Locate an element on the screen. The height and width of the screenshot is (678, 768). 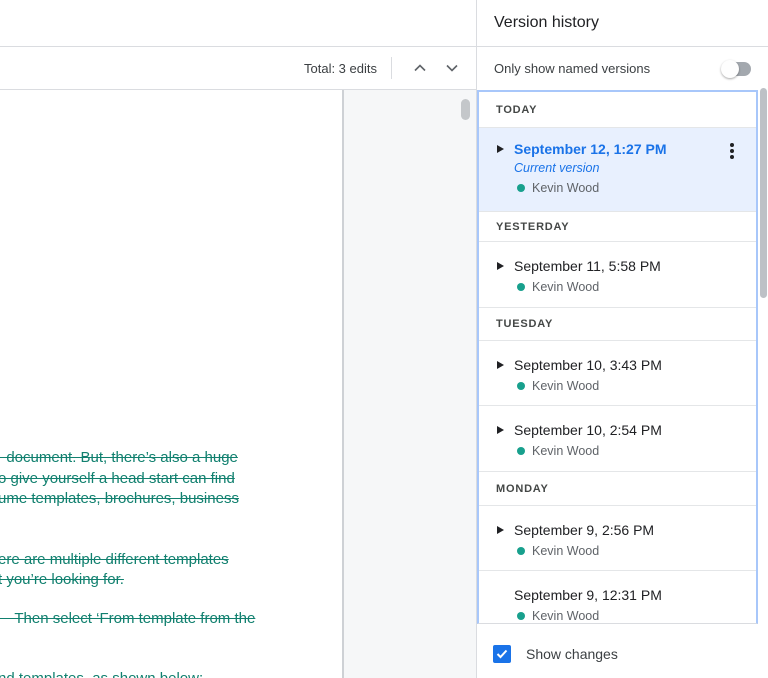
divider is located at coordinates (391, 68).